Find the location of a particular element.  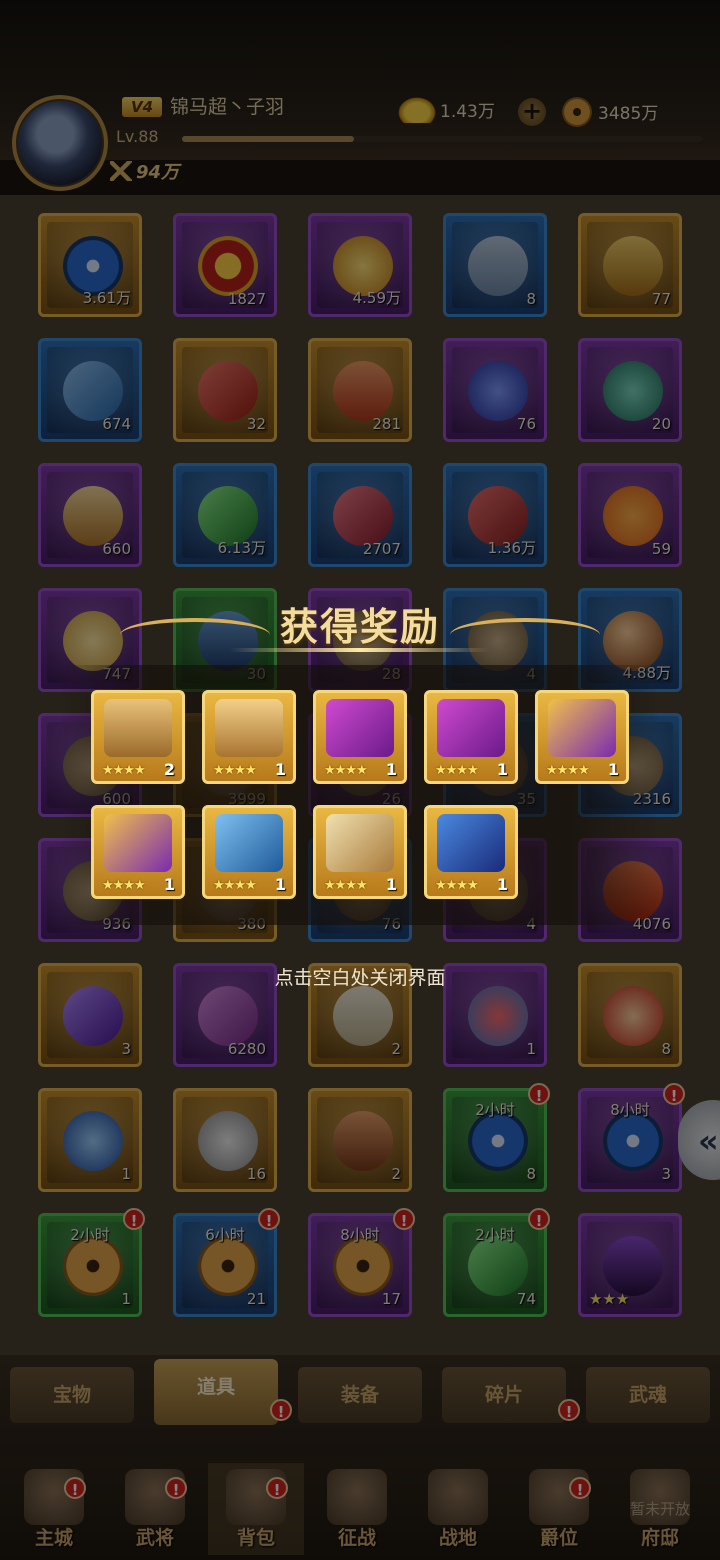

banner-shine is located at coordinates (360, 650).